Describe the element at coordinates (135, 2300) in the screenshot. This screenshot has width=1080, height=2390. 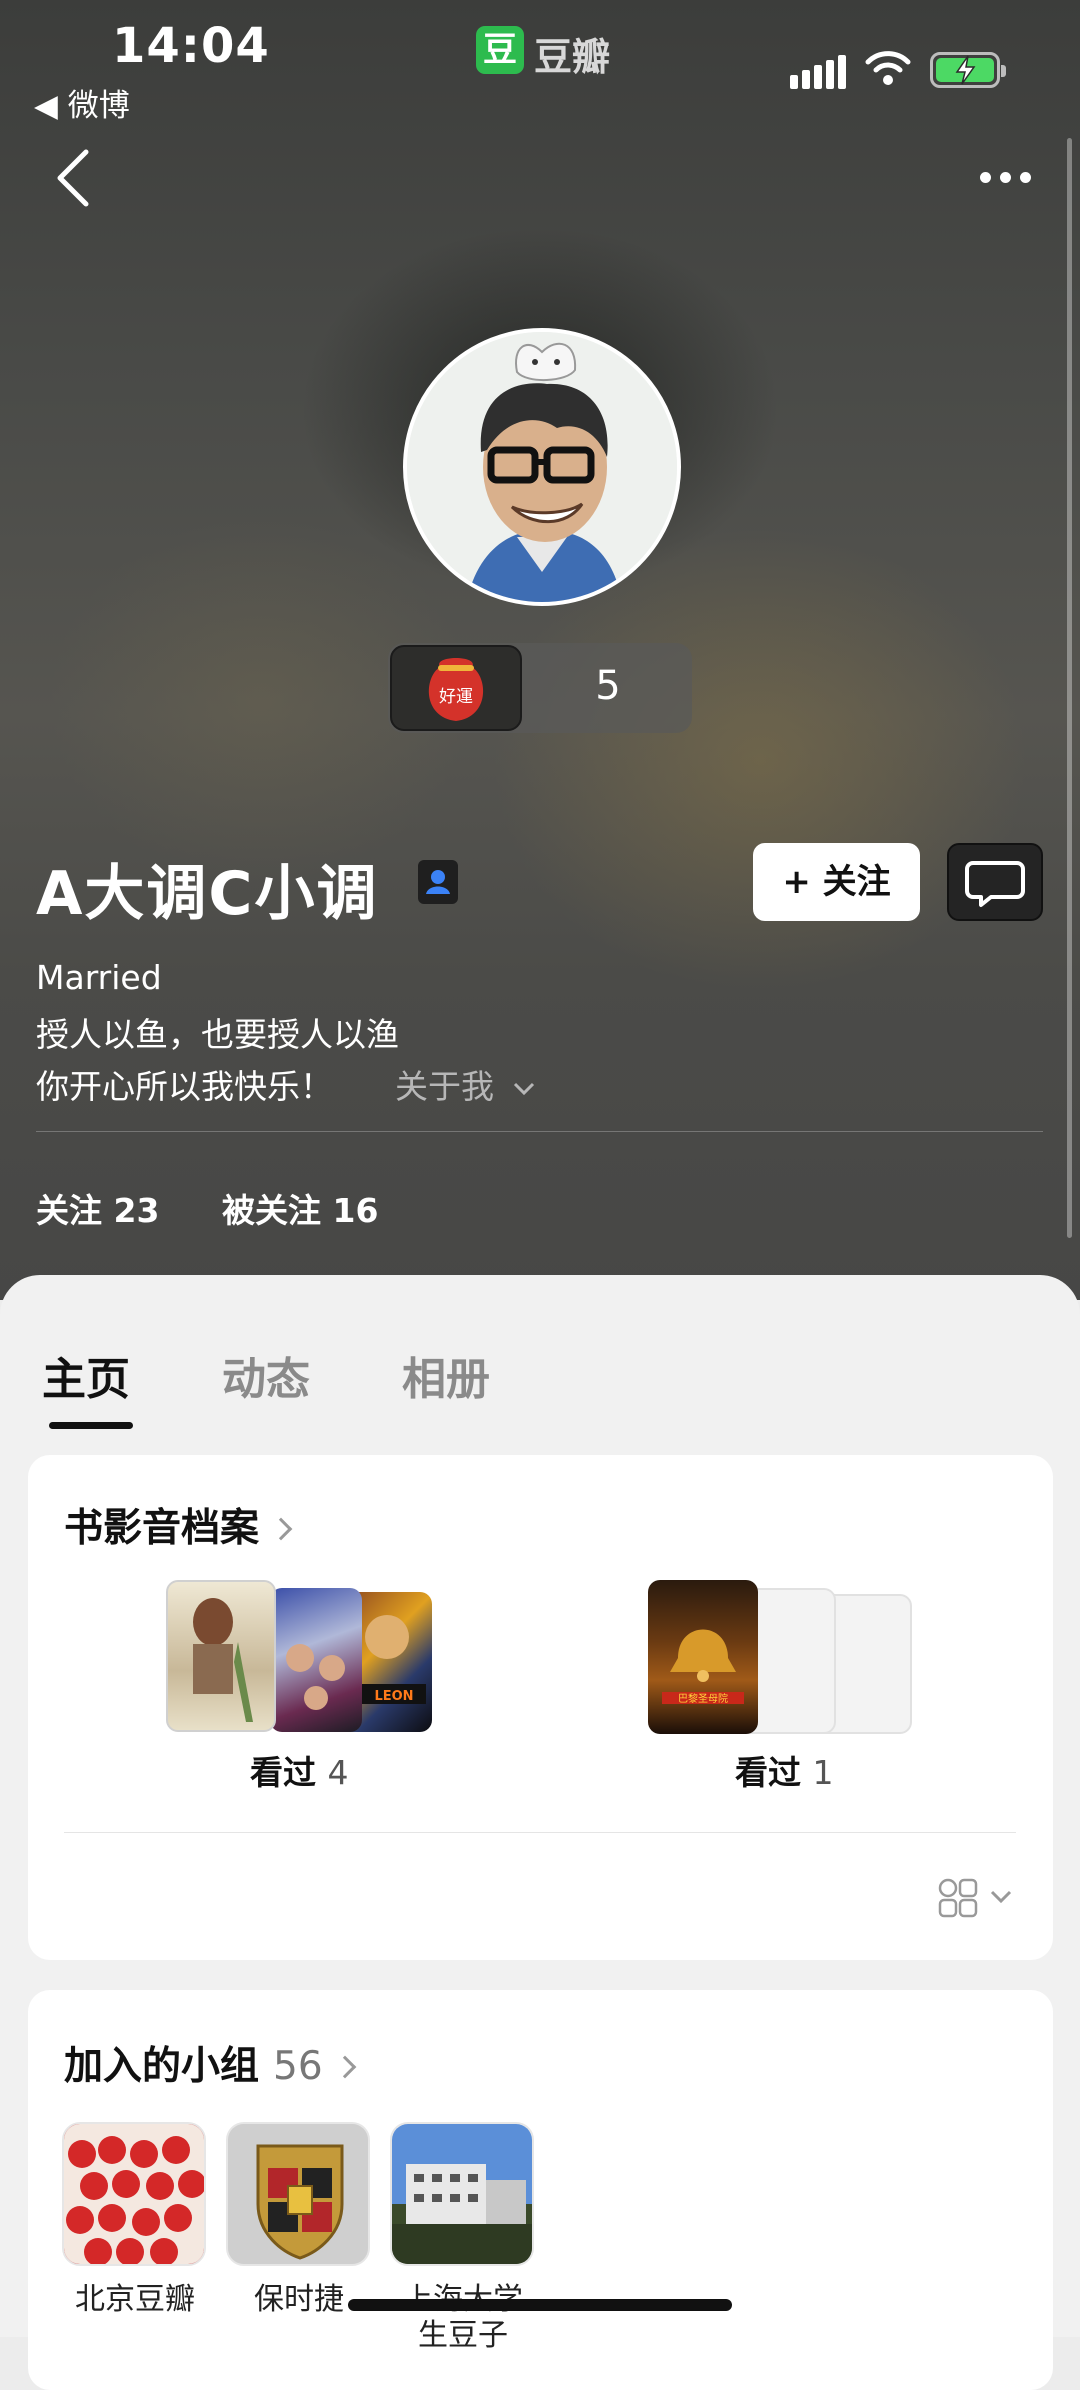
I see `group-name: 北京豆瓣` at that location.